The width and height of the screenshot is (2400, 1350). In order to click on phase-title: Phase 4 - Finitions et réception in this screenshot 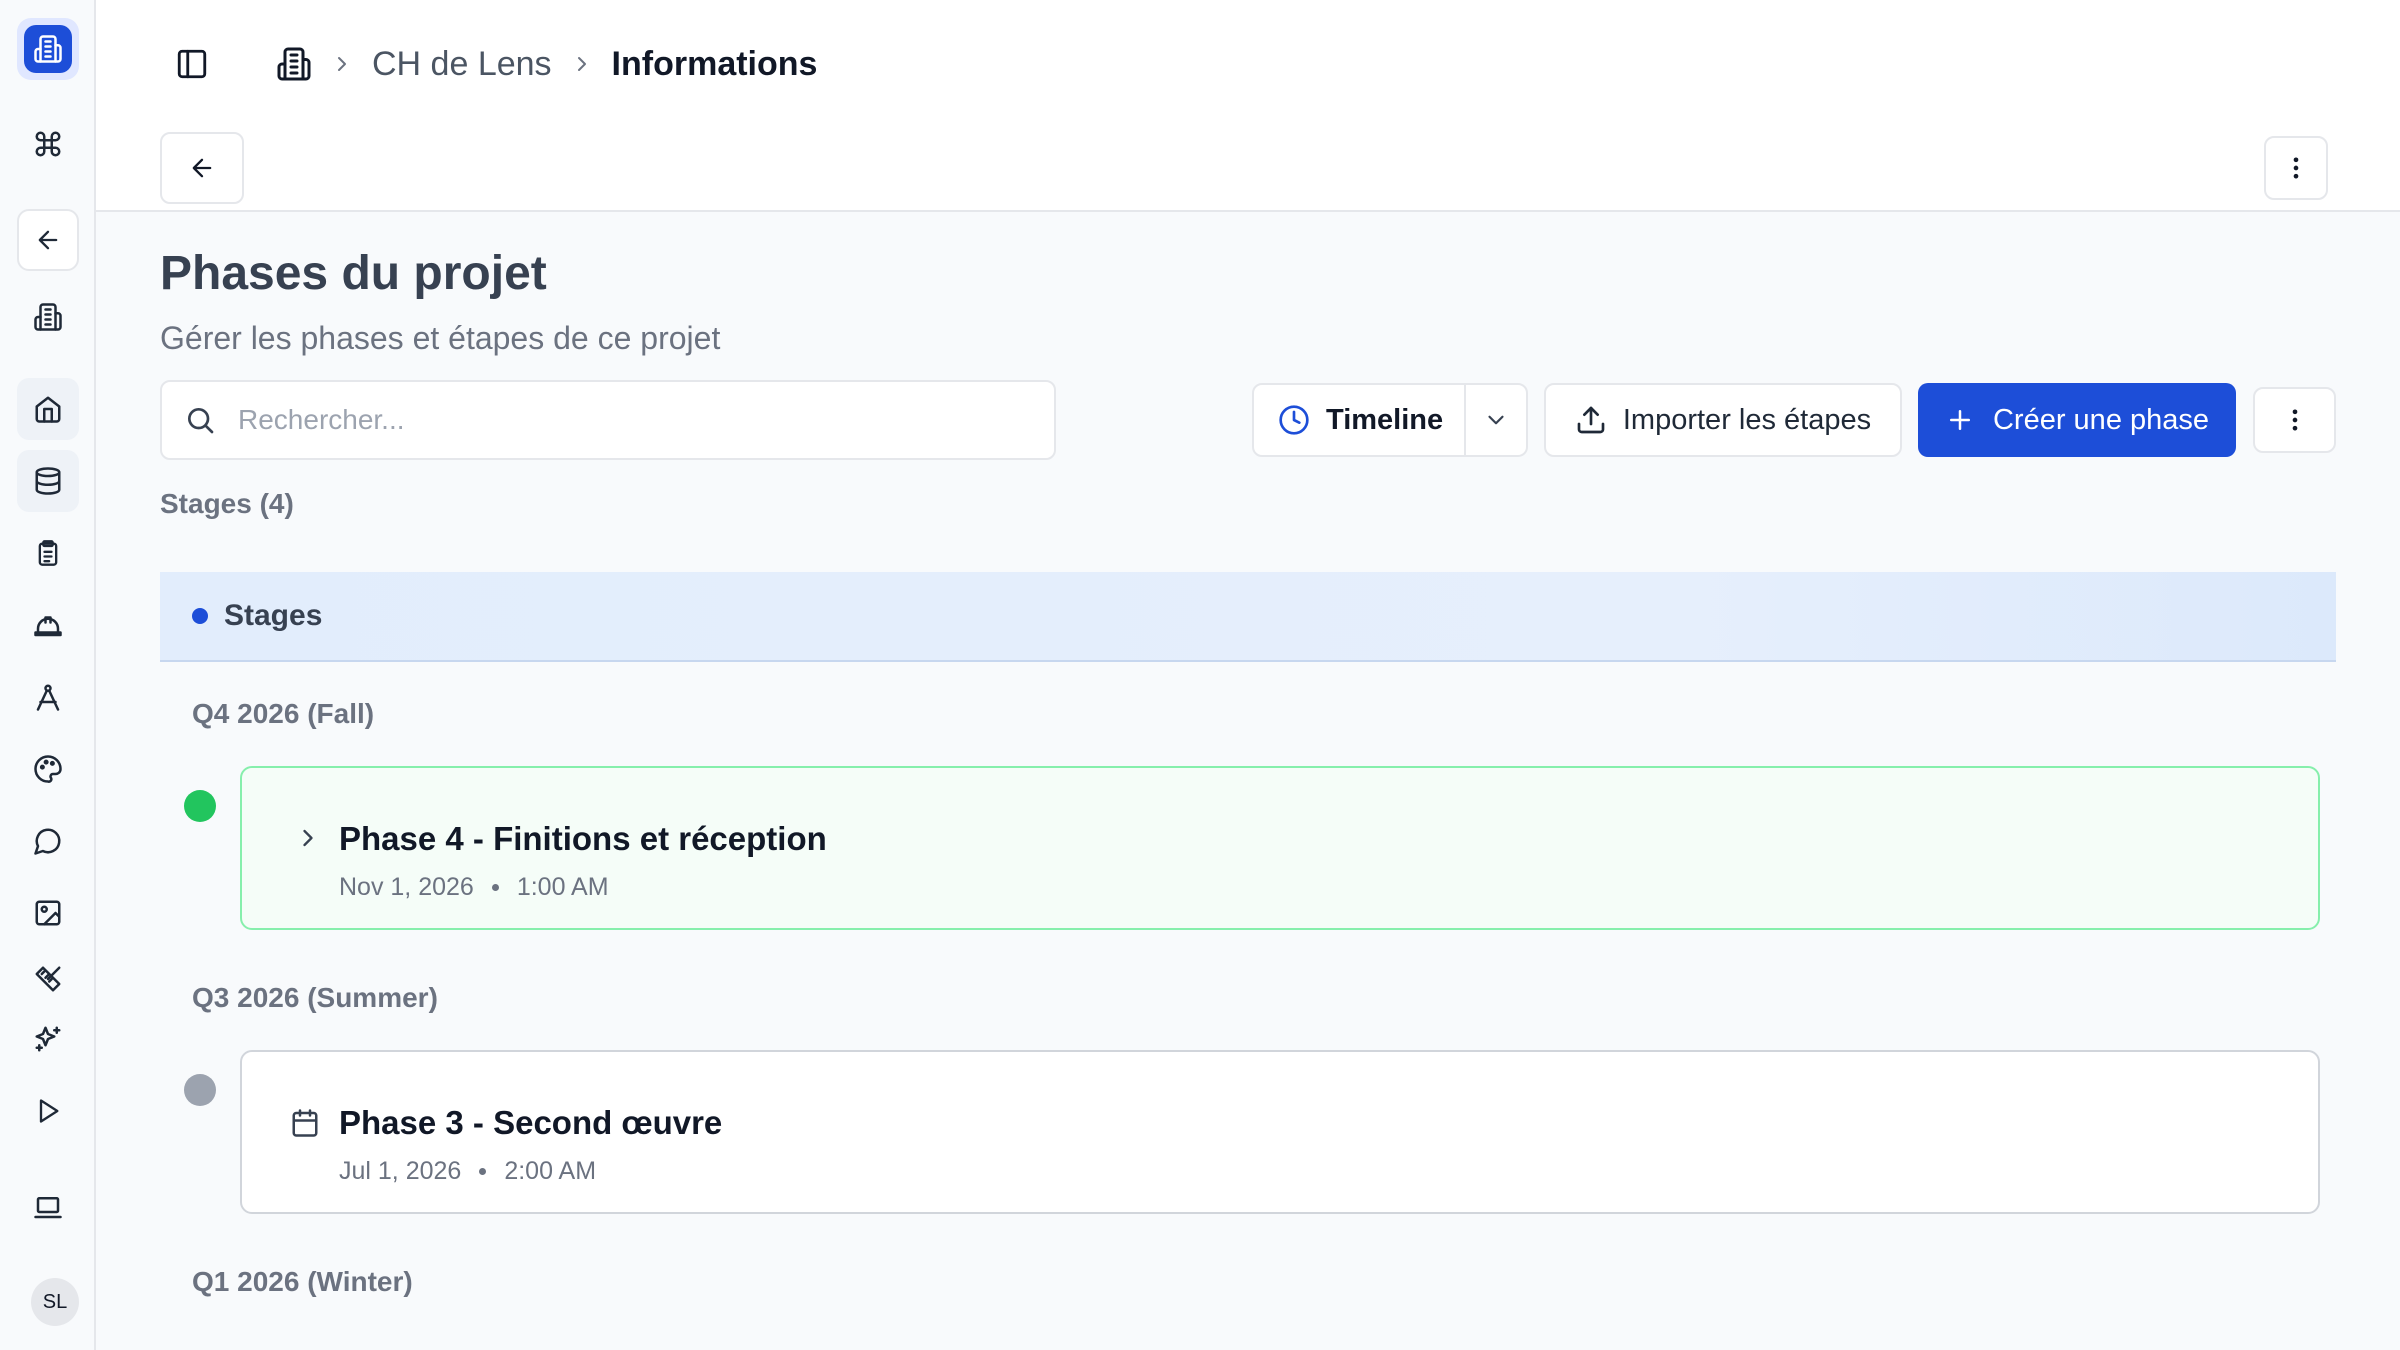, I will do `click(583, 838)`.